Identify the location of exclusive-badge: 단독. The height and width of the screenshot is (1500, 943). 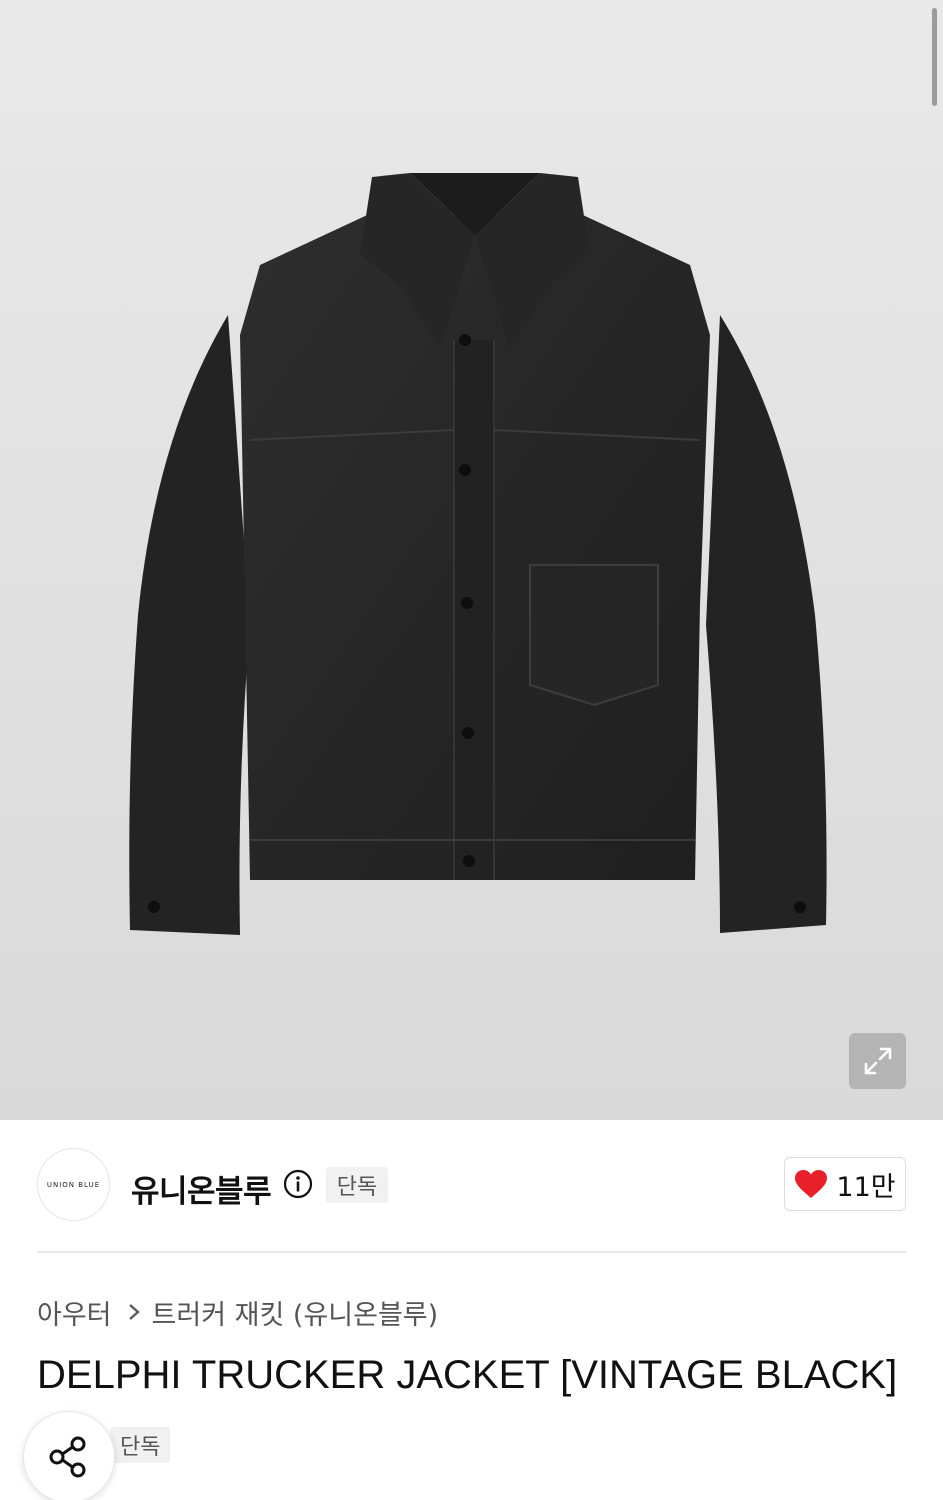
(357, 1185).